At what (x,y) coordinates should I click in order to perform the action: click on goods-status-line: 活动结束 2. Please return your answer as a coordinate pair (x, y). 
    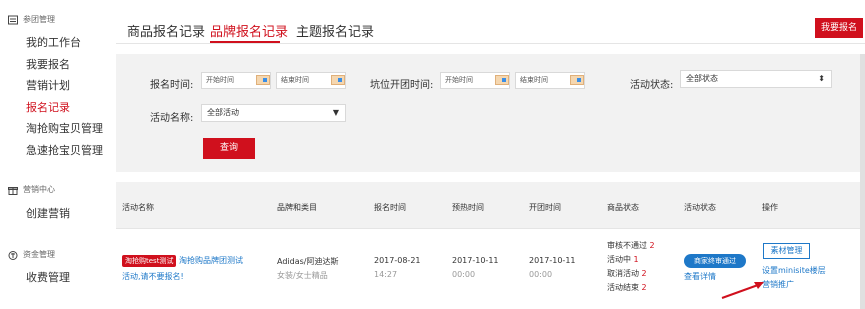
    Looking at the image, I should click on (627, 287).